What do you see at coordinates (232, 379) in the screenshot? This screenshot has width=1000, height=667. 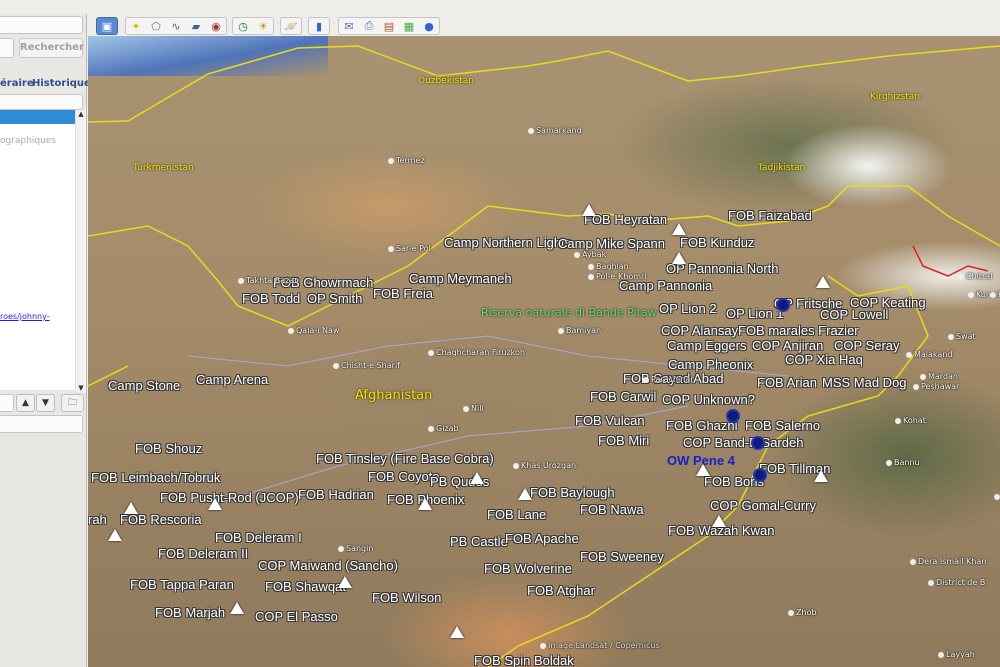 I see `placemark-label: Camp Arena` at bounding box center [232, 379].